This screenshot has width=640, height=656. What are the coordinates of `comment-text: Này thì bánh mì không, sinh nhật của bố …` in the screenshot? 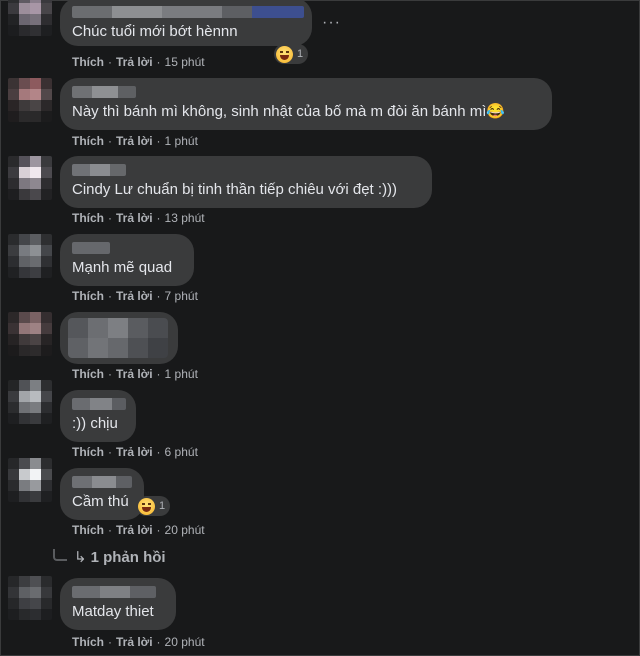 It's located at (289, 111).